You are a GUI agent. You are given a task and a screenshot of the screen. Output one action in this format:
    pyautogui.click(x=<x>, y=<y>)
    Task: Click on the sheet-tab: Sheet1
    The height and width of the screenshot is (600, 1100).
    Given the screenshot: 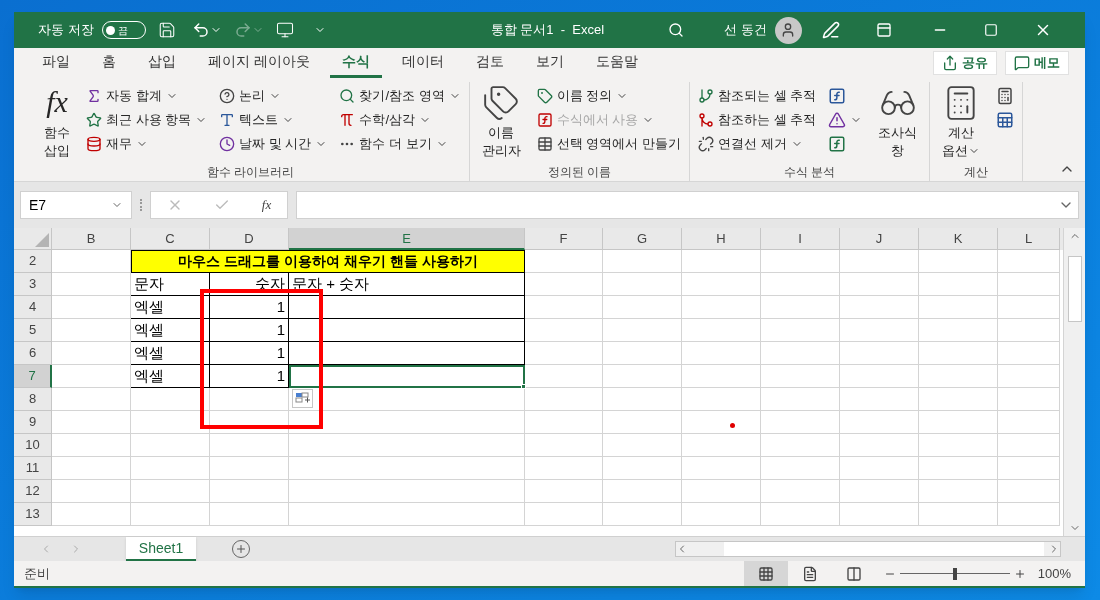 What is the action you would take?
    pyautogui.click(x=161, y=549)
    